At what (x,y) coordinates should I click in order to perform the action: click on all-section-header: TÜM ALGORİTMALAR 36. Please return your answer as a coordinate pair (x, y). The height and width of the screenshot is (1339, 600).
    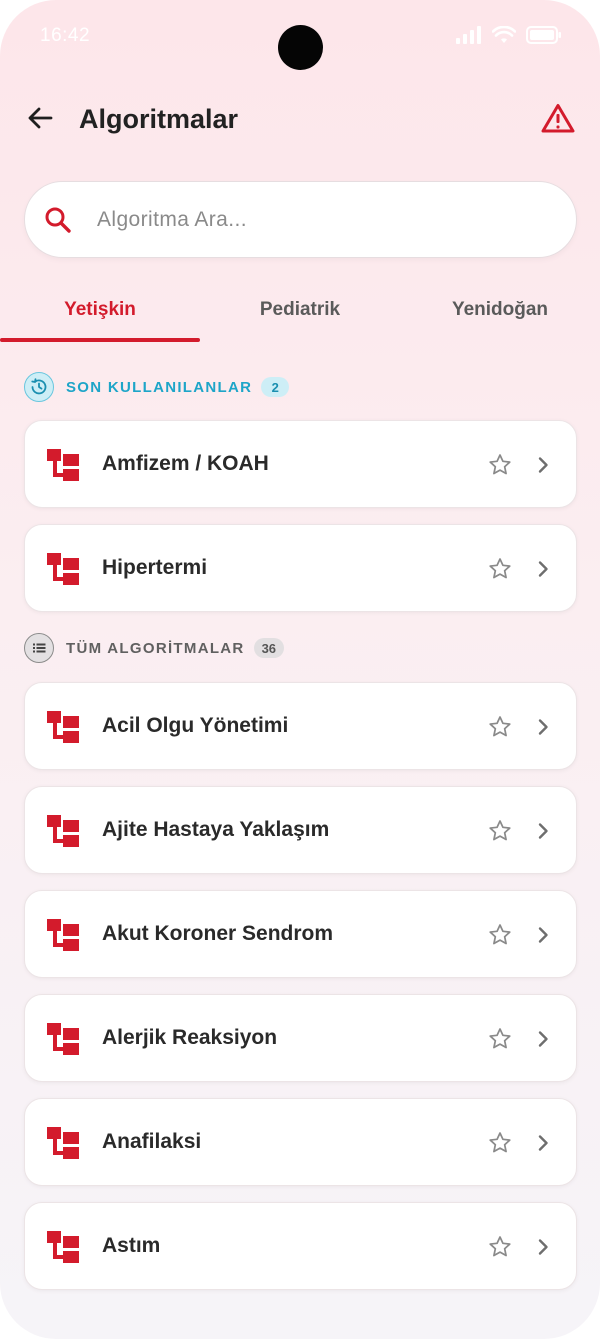
    Looking at the image, I should click on (154, 648).